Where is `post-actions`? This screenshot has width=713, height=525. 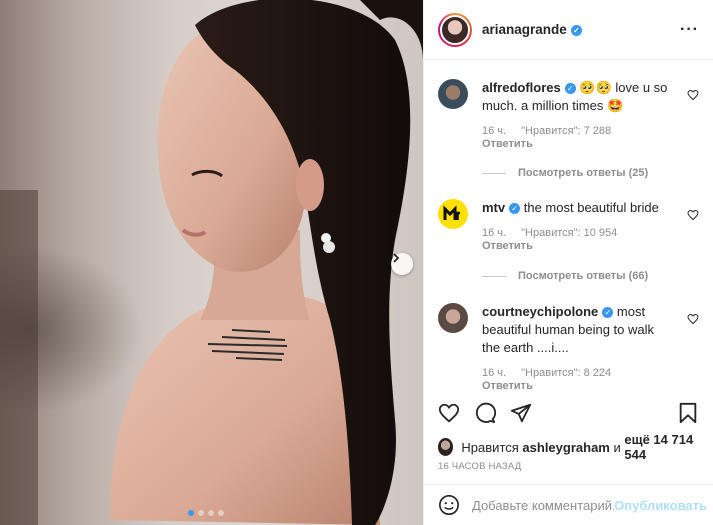 post-actions is located at coordinates (568, 413).